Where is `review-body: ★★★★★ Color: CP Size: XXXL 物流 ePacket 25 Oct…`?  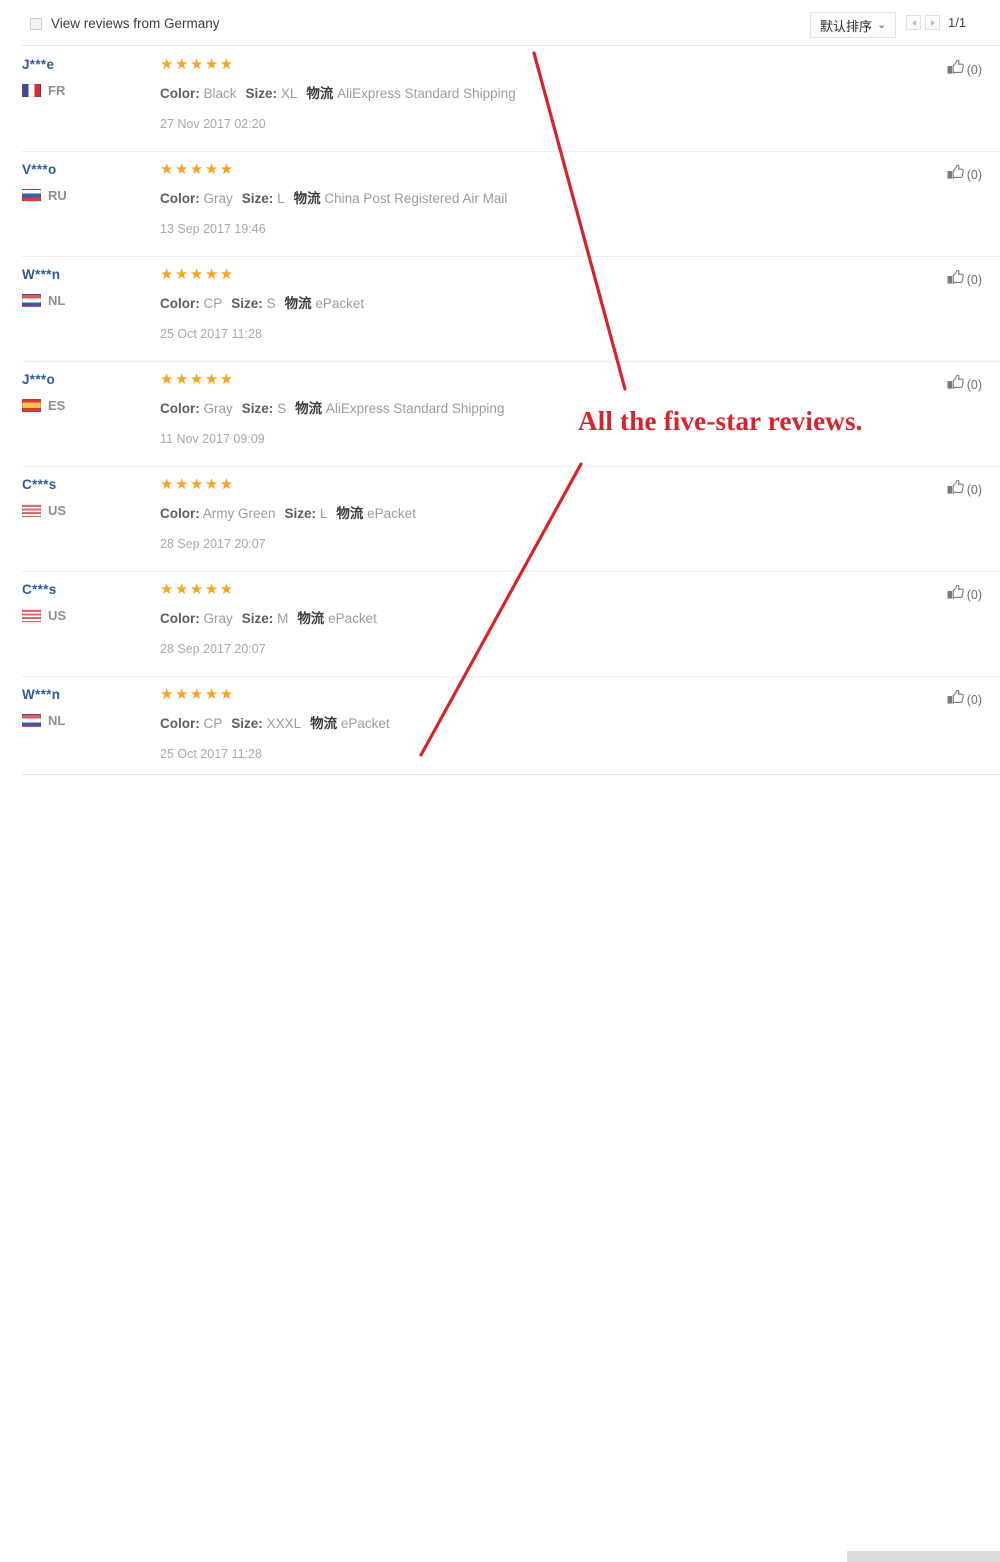 review-body: ★★★★★ Color: CP Size: XXXL 物流 ePacket 25 Oct… is located at coordinates (520, 723).